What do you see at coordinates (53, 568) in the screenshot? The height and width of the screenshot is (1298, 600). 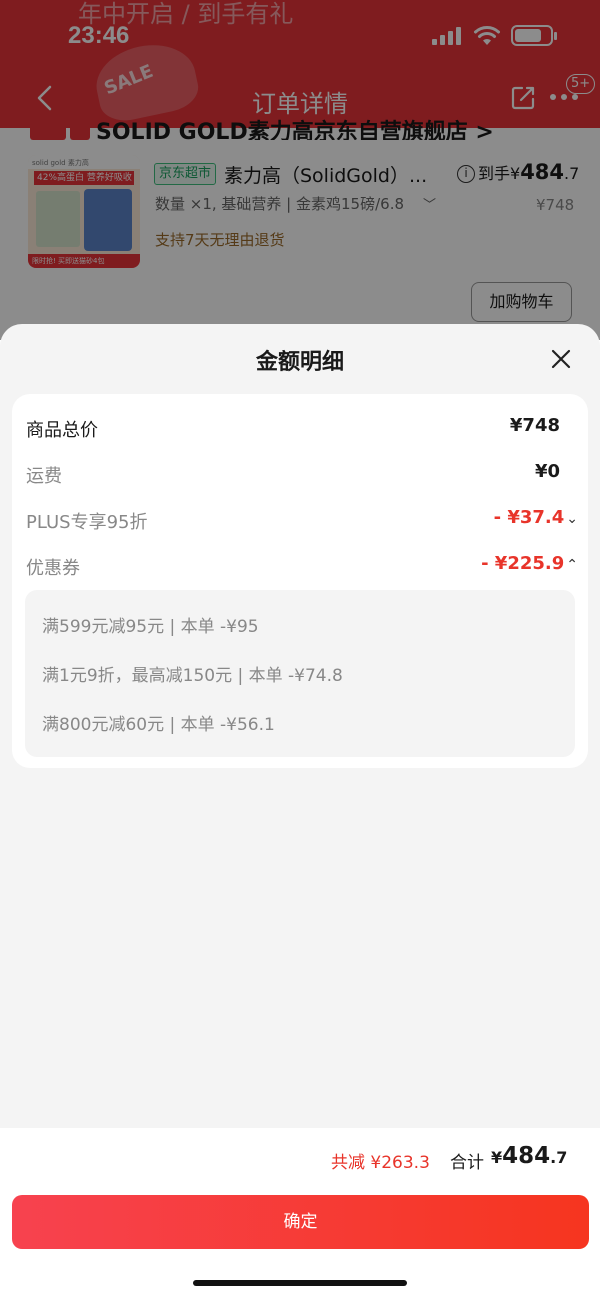 I see `coupon-label: 优惠券` at bounding box center [53, 568].